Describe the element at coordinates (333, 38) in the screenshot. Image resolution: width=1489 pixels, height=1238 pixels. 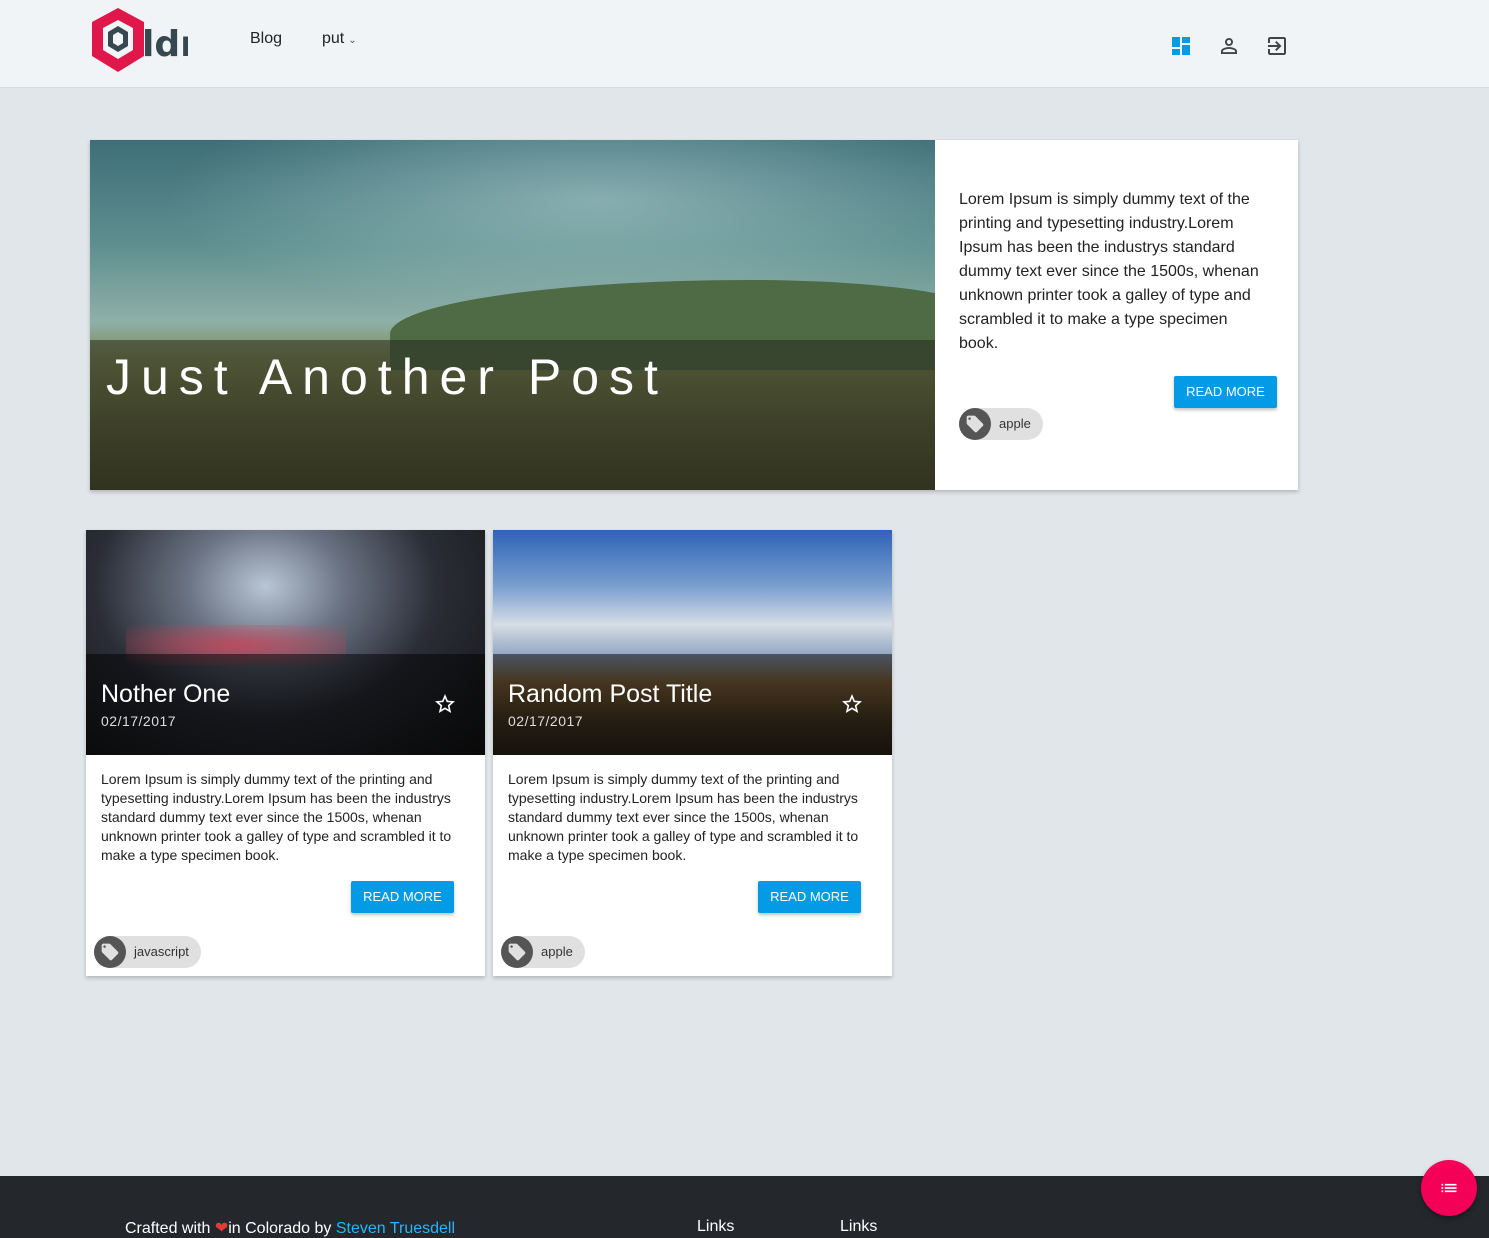
I see `nav-put-label: put` at that location.